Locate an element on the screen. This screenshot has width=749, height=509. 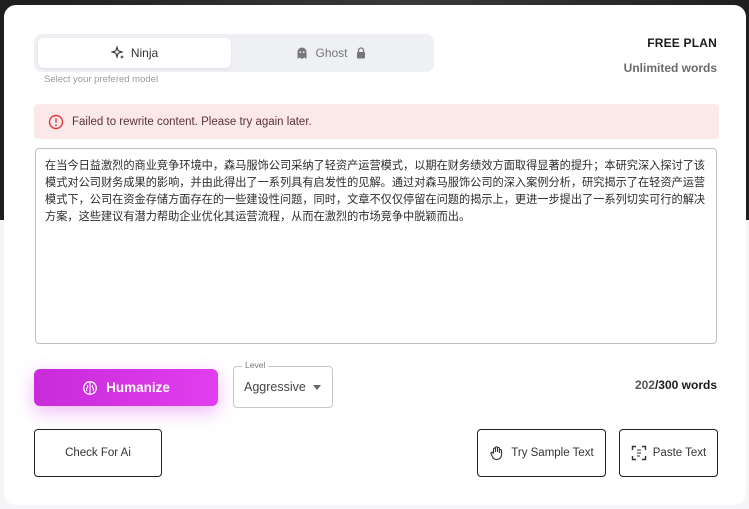
tab-ghost: Ghost is located at coordinates (330, 53).